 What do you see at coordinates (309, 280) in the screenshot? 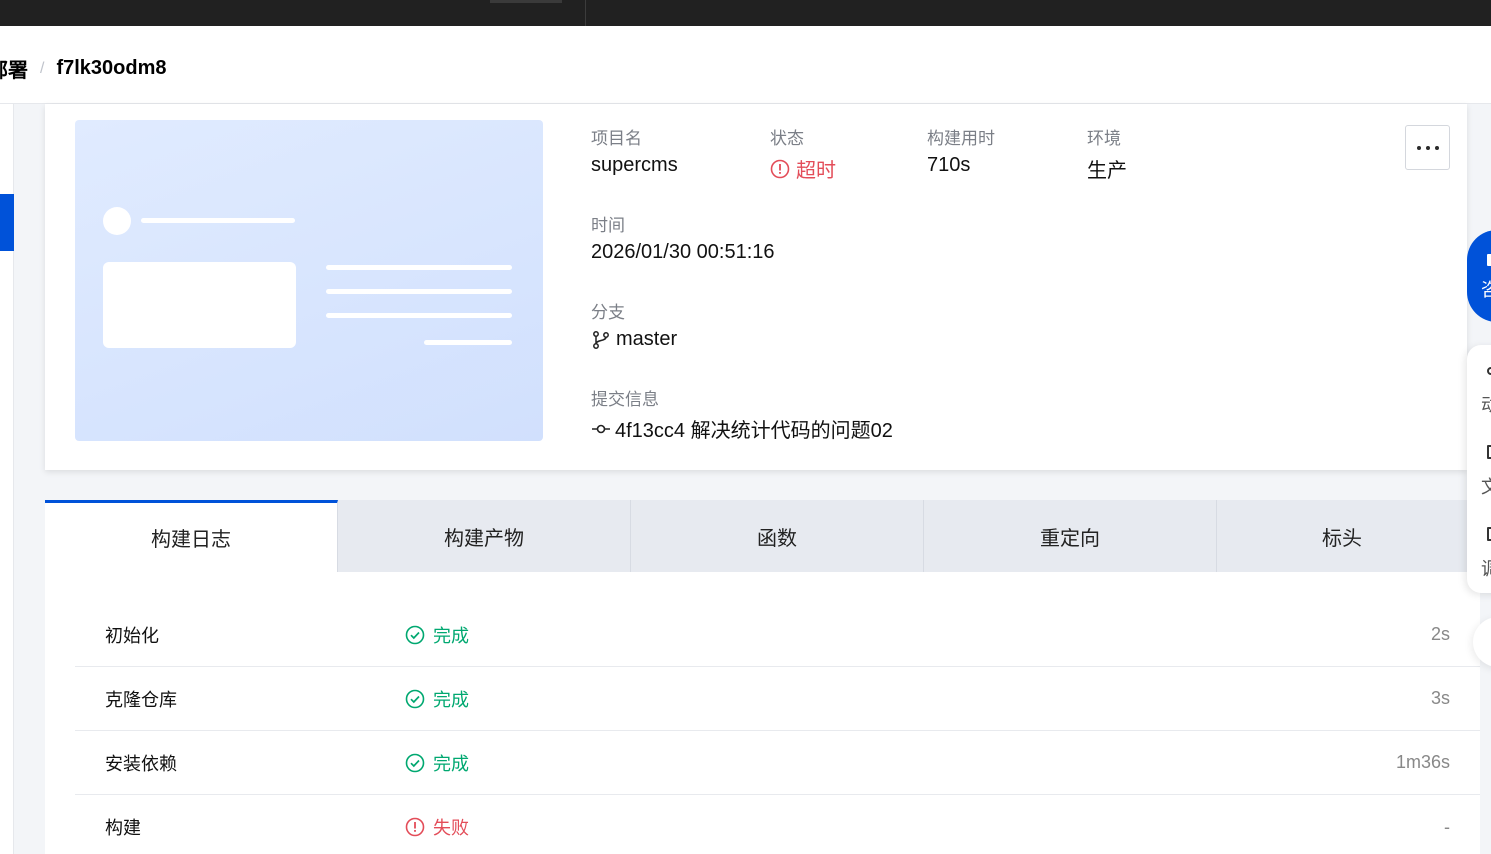
I see `site-preview-thumbnail` at bounding box center [309, 280].